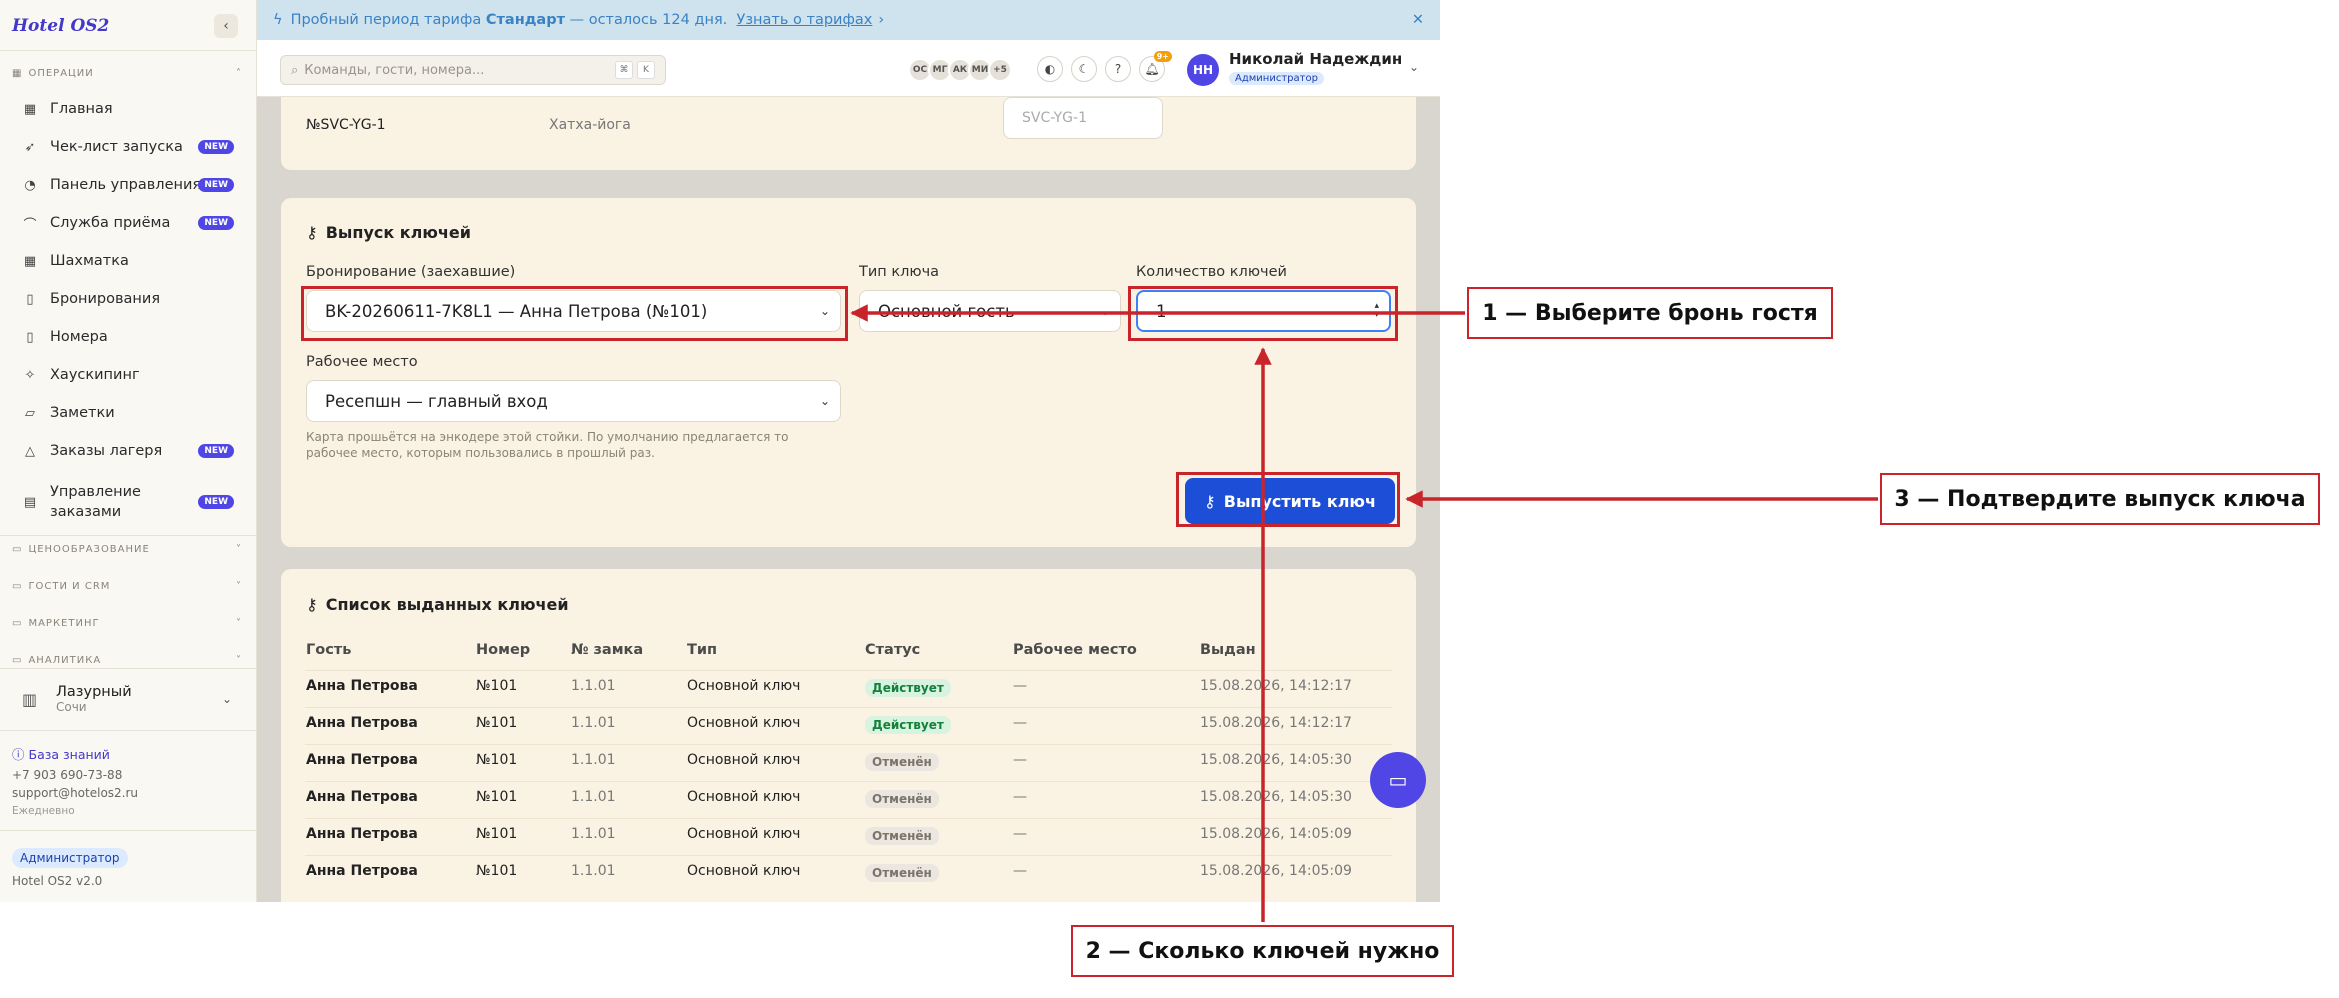 The image size is (2339, 998). Describe the element at coordinates (574, 313) in the screenshot. I see `highlight-booking-select` at that location.